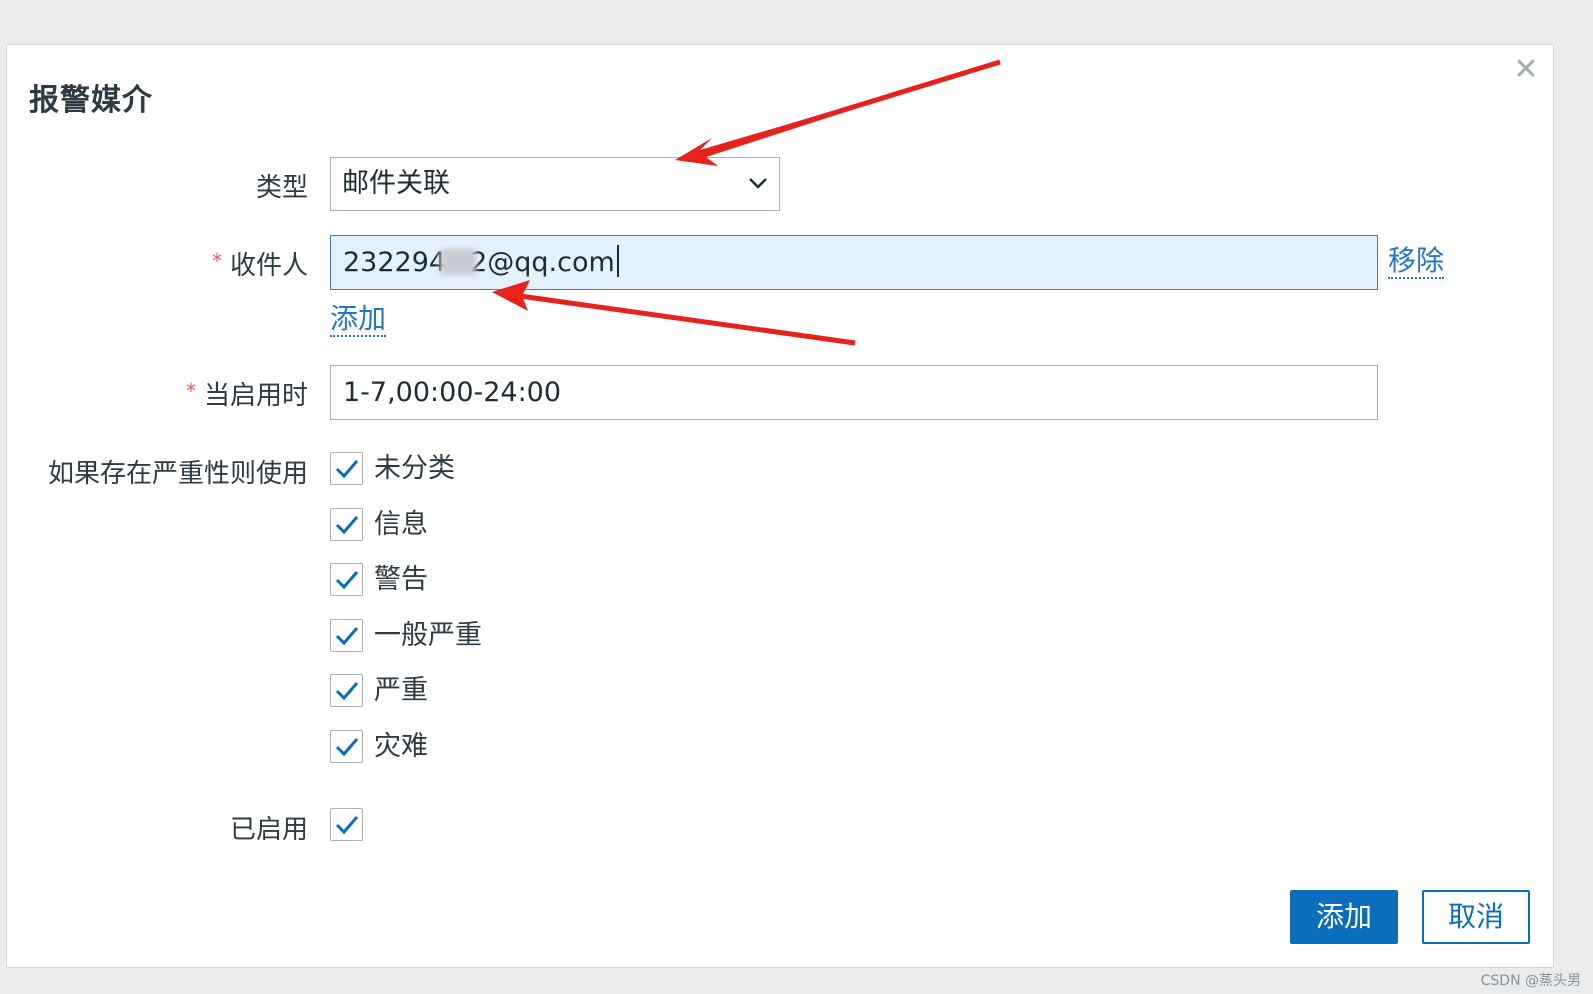 The width and height of the screenshot is (1593, 994). What do you see at coordinates (854, 262) in the screenshot?
I see `recipient-input: 232294 2@qq.com` at bounding box center [854, 262].